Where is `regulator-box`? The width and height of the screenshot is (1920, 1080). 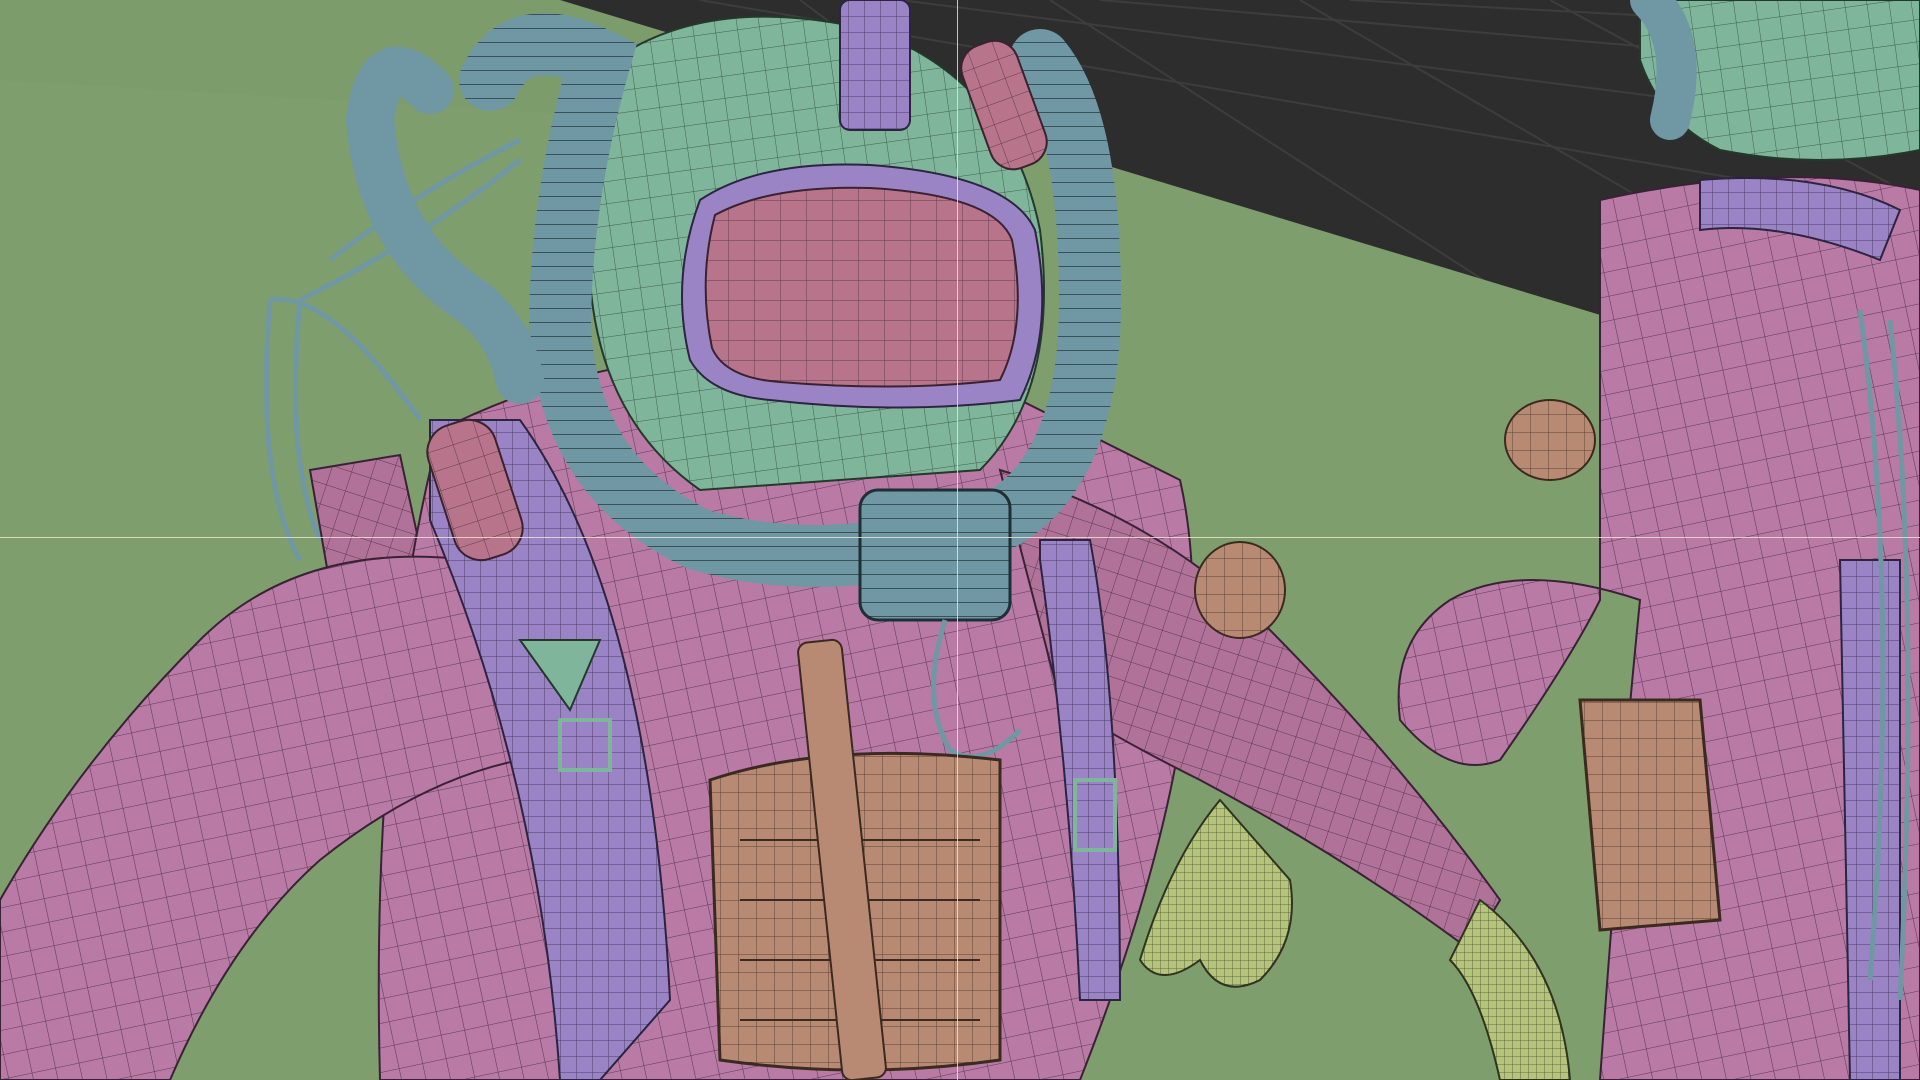 regulator-box is located at coordinates (935, 555).